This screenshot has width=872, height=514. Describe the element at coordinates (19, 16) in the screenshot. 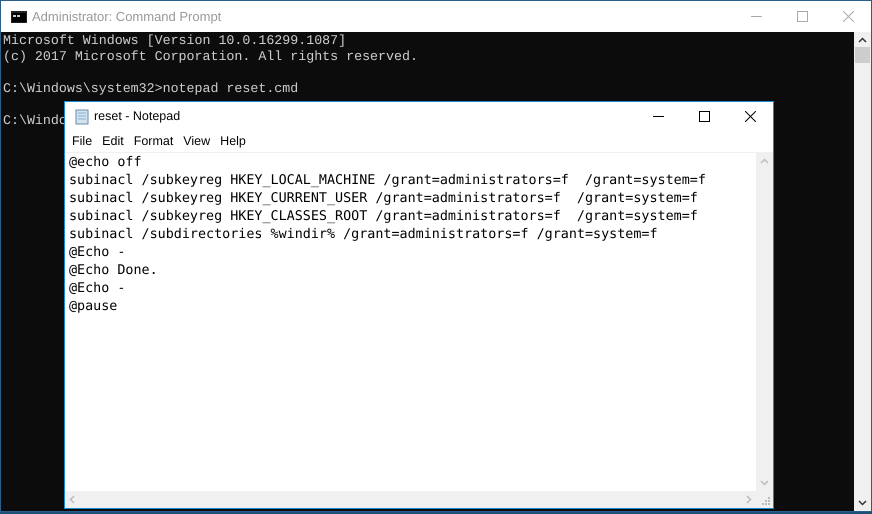

I see `console-icon` at that location.